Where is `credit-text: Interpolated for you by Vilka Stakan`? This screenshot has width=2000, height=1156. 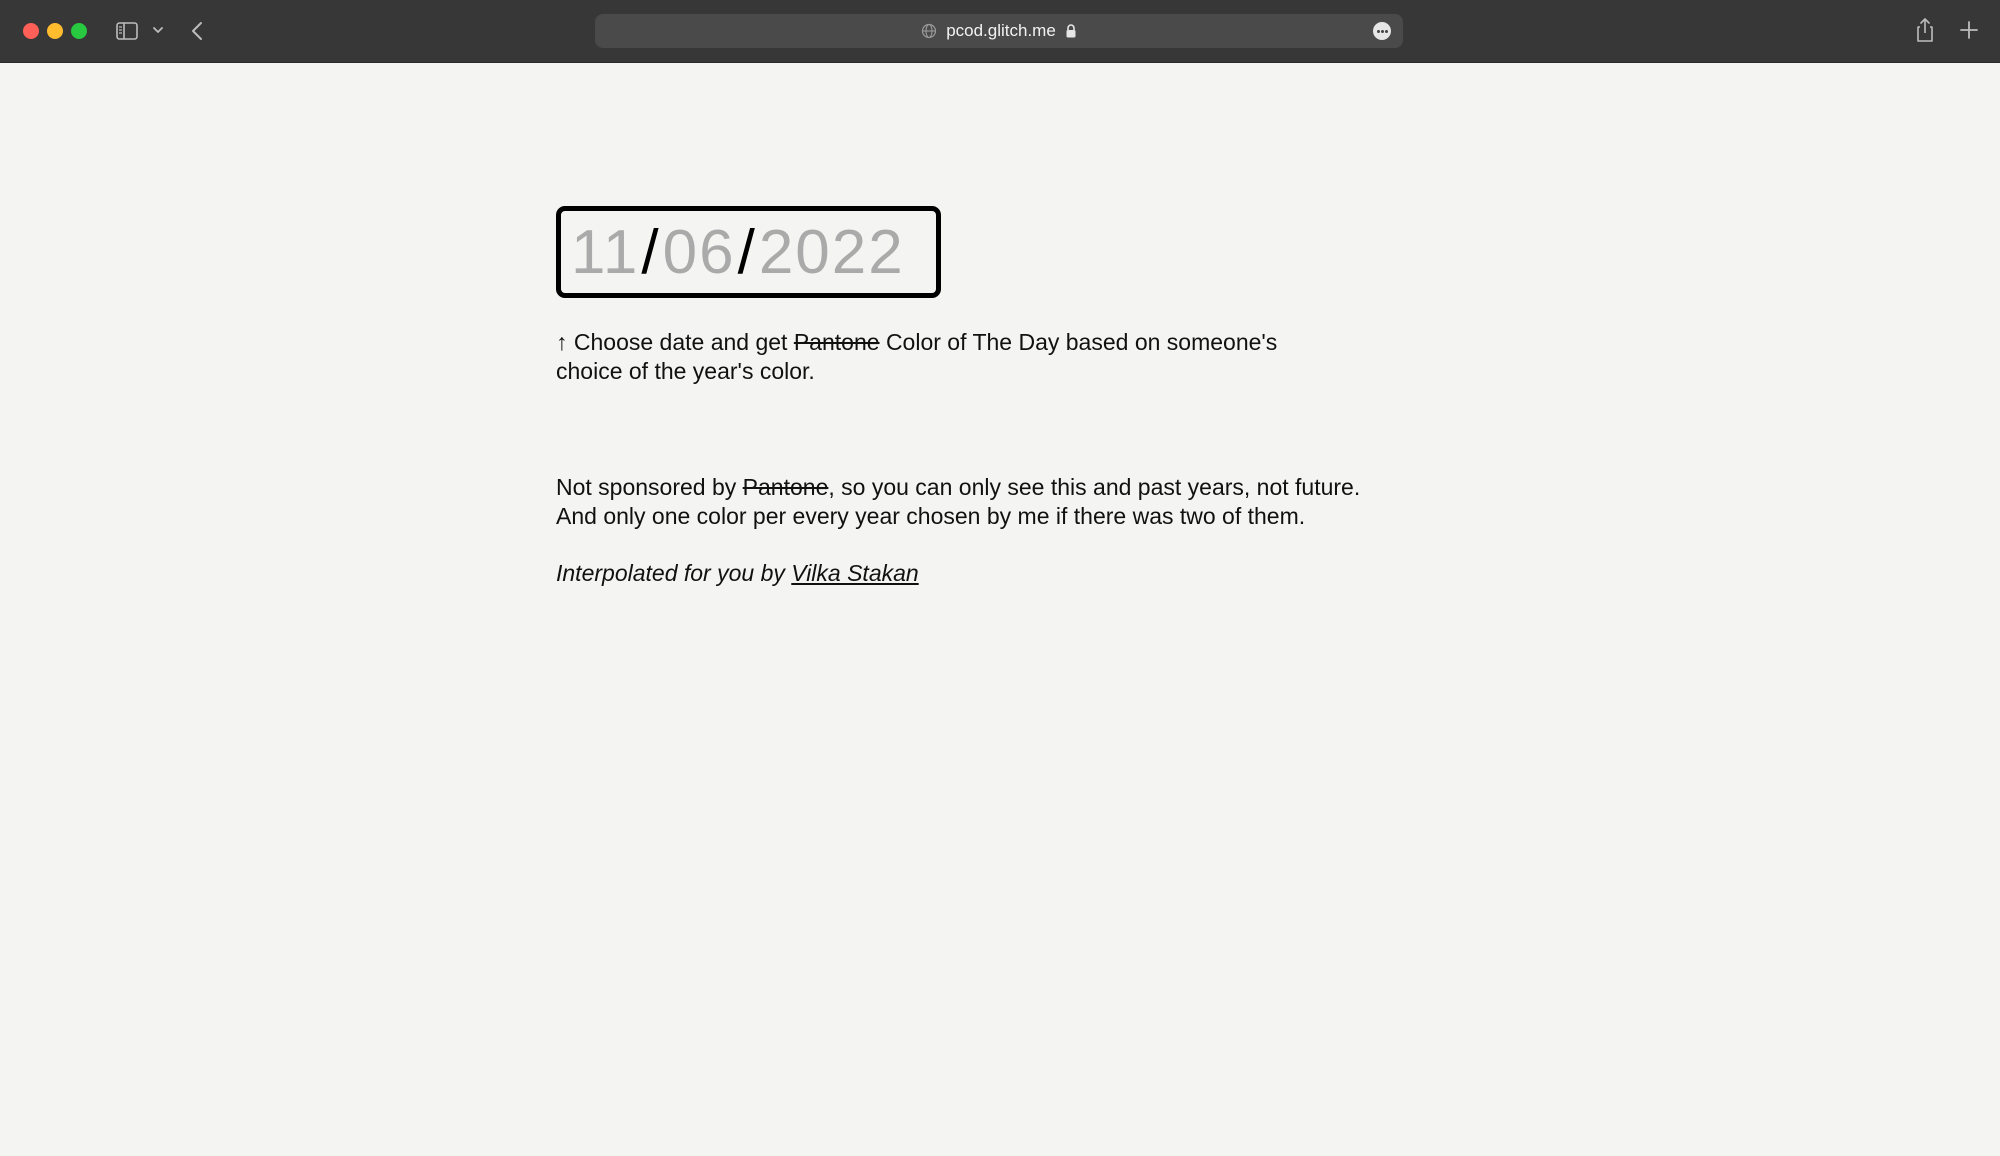 credit-text: Interpolated for you by Vilka Stakan is located at coordinates (1056, 573).